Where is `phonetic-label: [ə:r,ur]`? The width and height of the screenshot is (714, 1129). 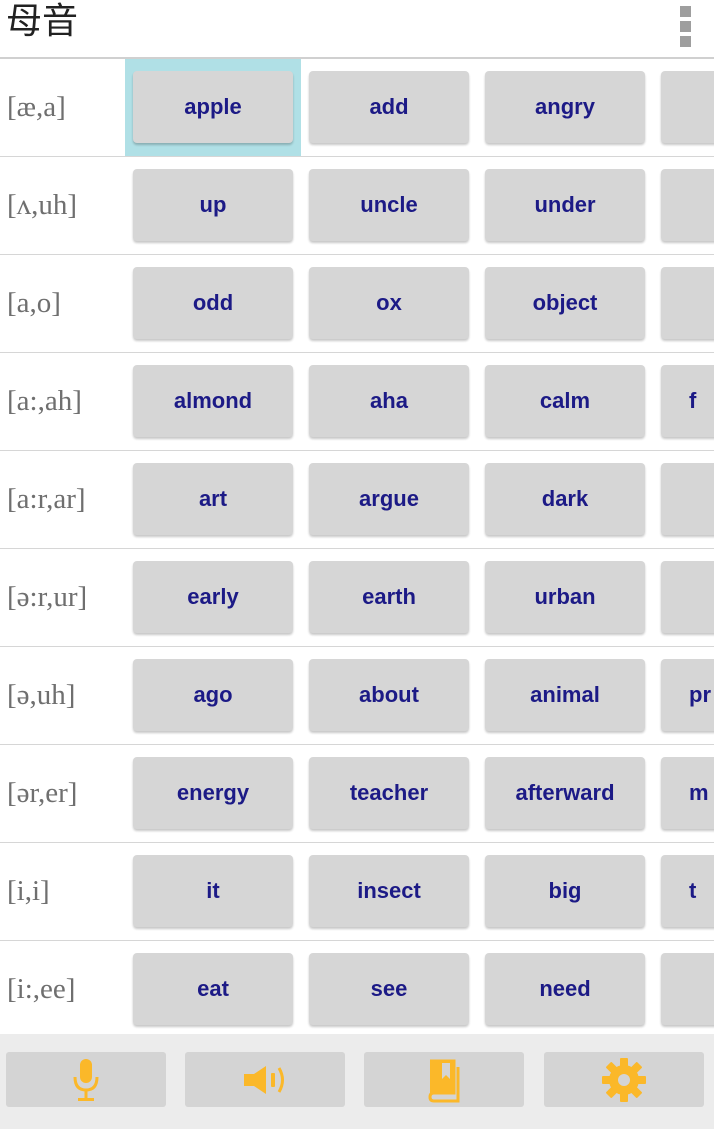 phonetic-label: [ə:r,ur] is located at coordinates (47, 597).